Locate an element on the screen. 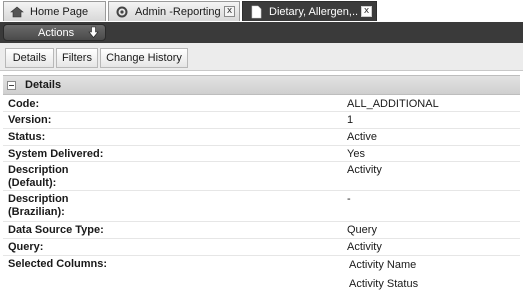 The image size is (523, 293). detail-label: Description (Default): is located at coordinates (38, 176).